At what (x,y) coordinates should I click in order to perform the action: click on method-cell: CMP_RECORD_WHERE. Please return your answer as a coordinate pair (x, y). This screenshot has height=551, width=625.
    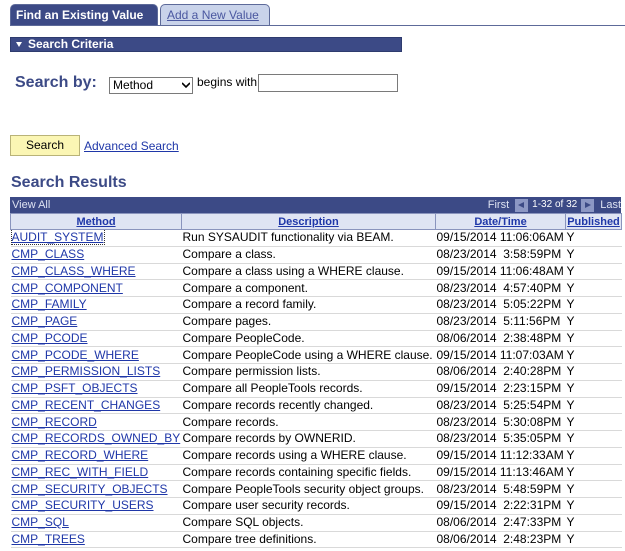
    Looking at the image, I should click on (96, 456).